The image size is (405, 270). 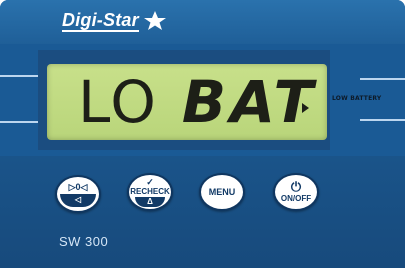 I want to click on menu-label: MENU, so click(x=222, y=192).